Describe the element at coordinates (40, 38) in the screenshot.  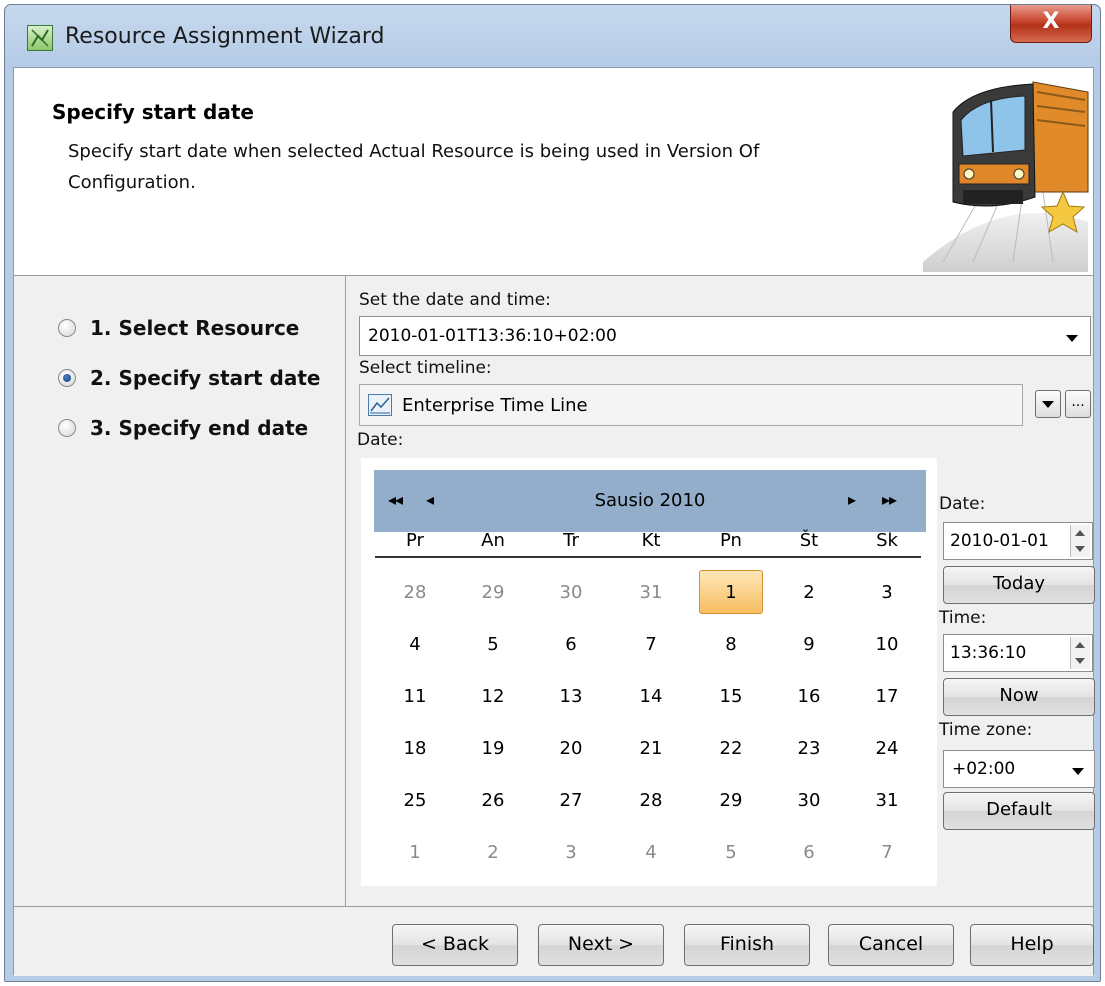
I see `app-icon` at that location.